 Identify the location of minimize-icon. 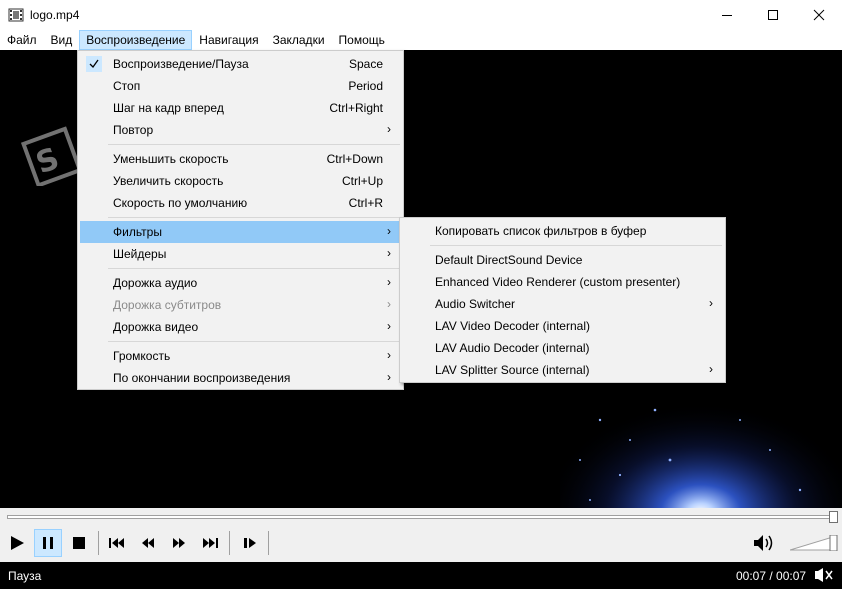
(727, 15).